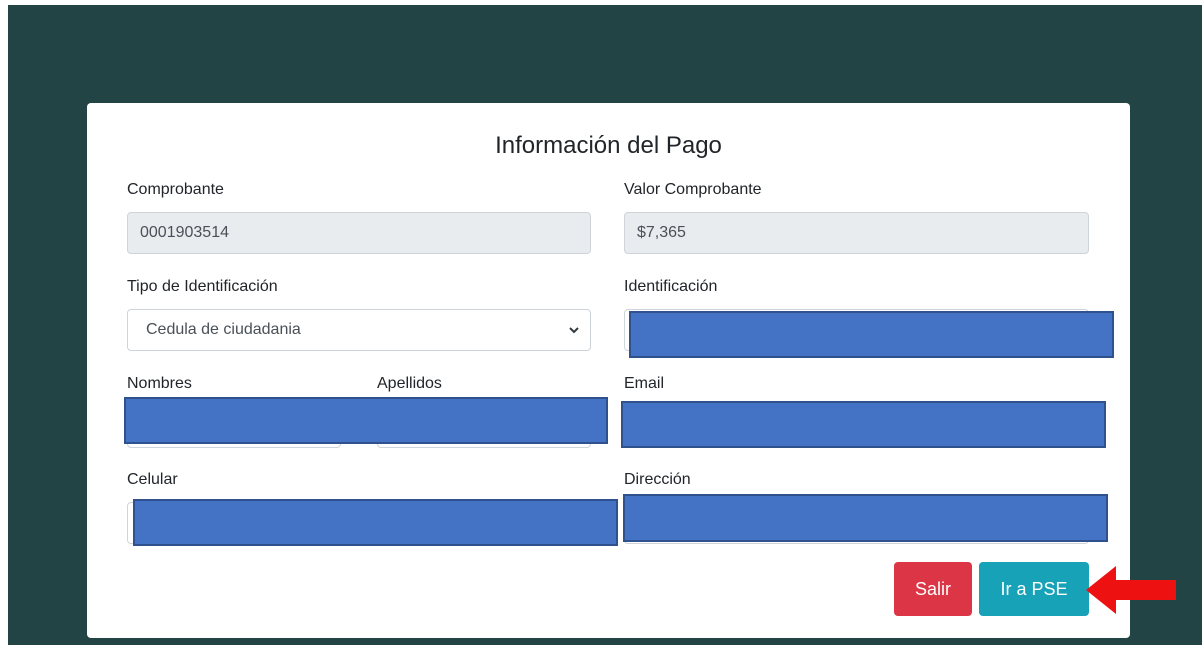 The width and height of the screenshot is (1202, 645). What do you see at coordinates (933, 589) in the screenshot?
I see `salir-button: Salir` at bounding box center [933, 589].